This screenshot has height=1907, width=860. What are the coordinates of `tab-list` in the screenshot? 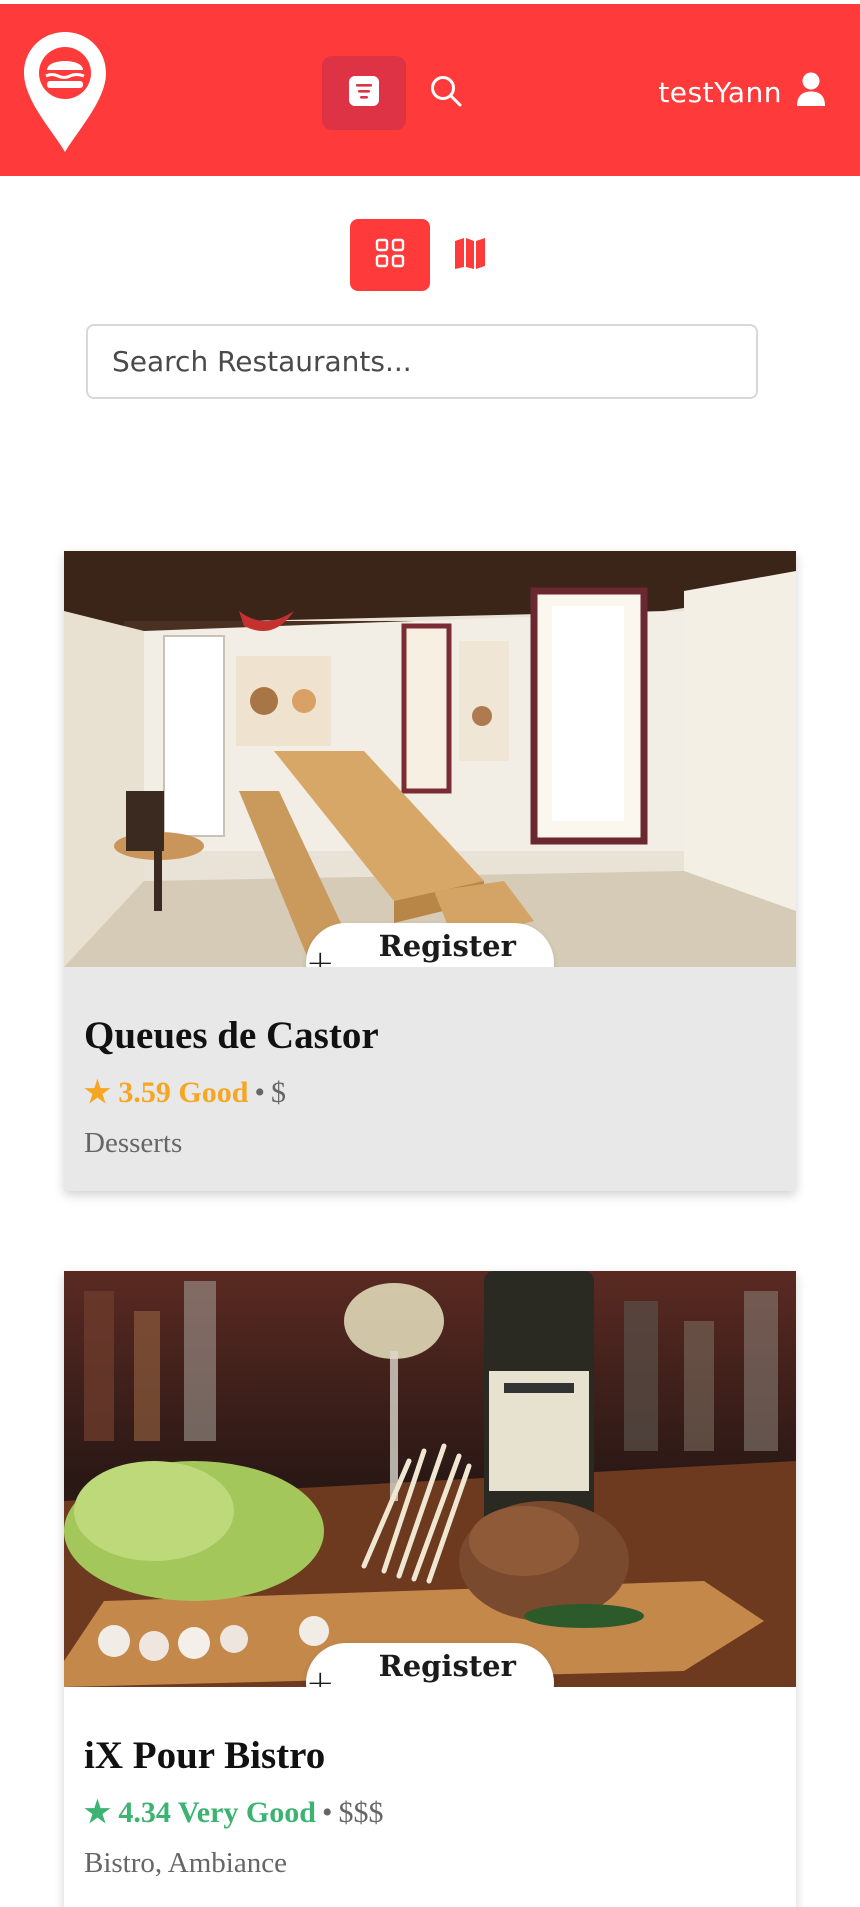 It's located at (364, 93).